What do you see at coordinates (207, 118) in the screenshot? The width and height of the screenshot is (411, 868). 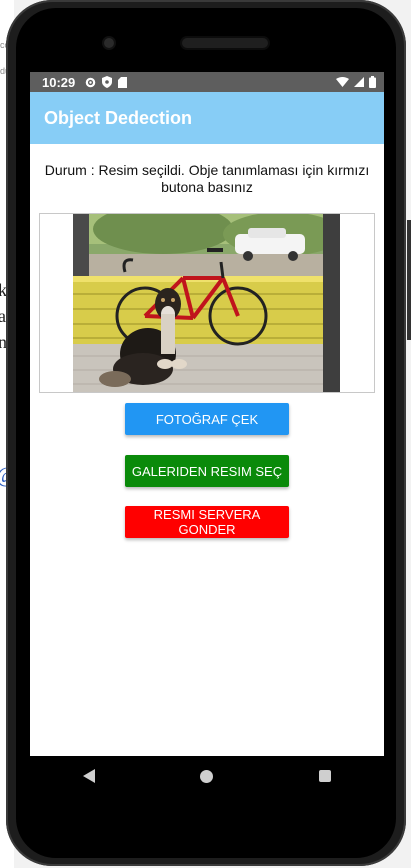 I see `app-bar: Object Dedection` at bounding box center [207, 118].